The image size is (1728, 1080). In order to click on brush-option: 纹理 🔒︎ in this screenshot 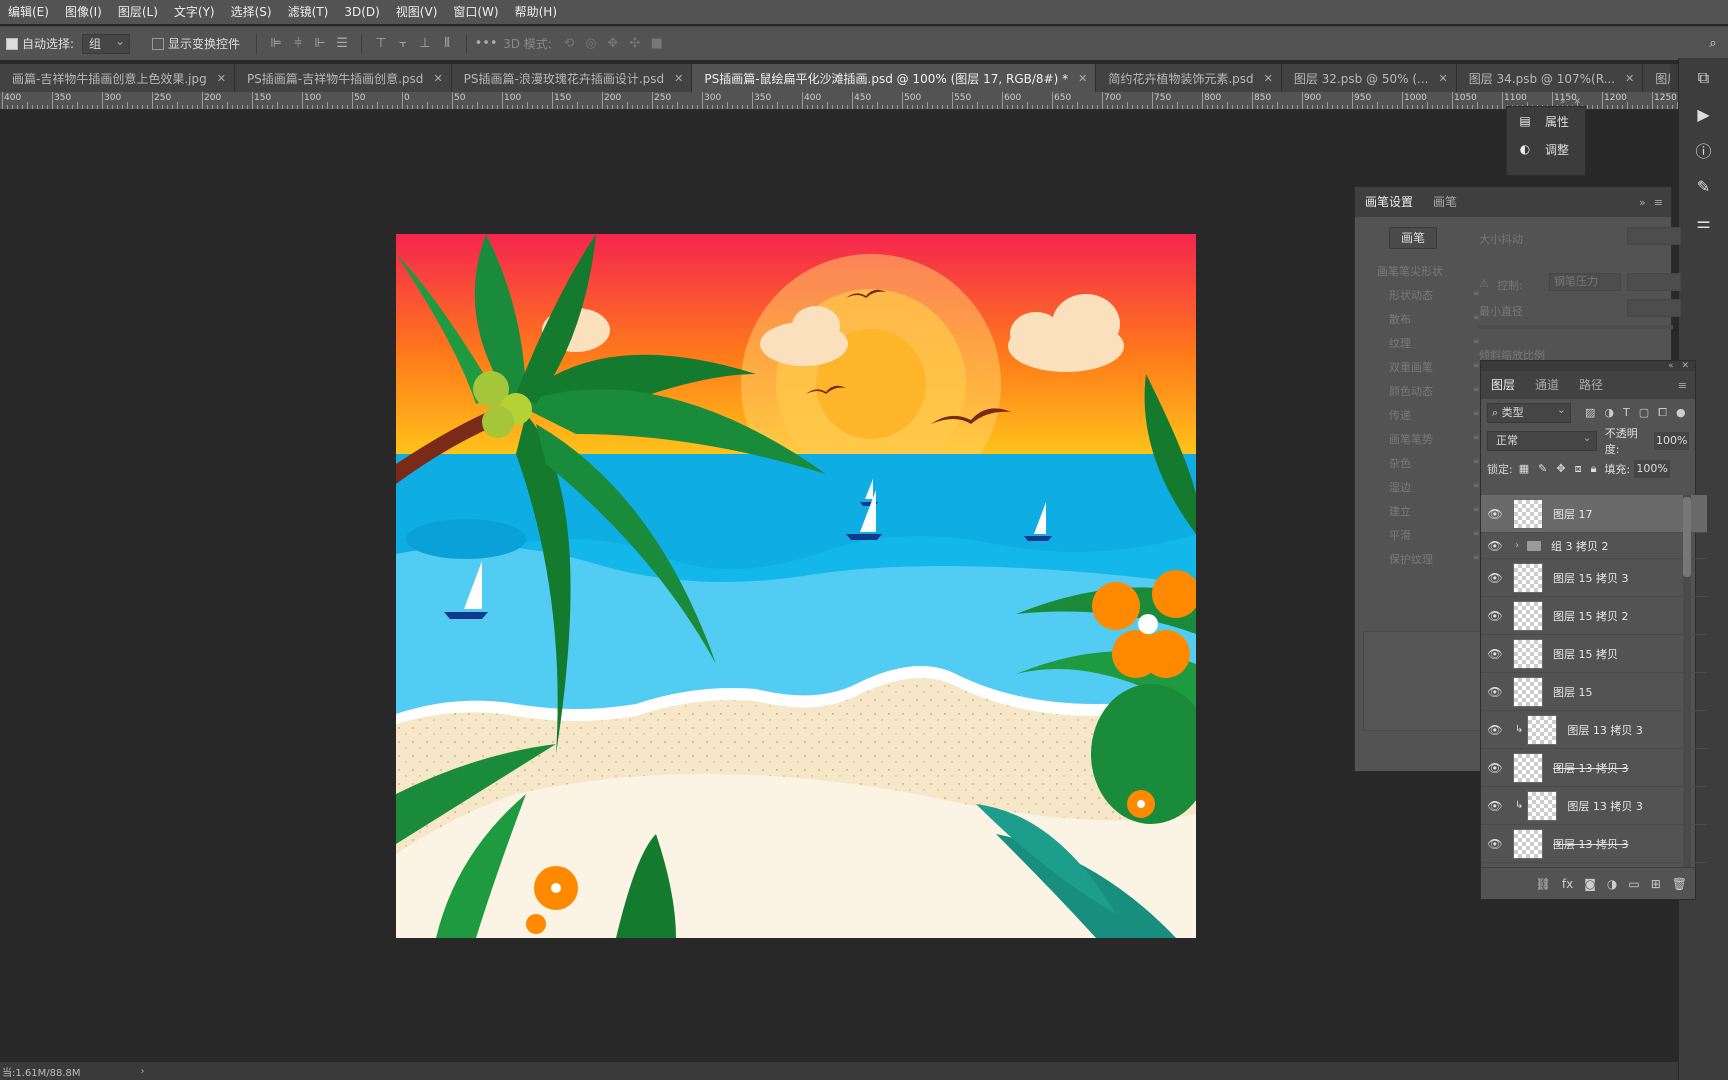, I will do `click(1434, 343)`.